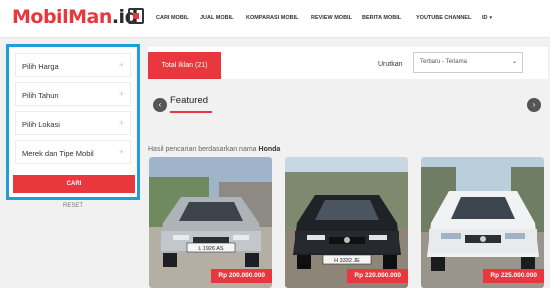  I want to click on sort-select: Terbaru - Terlama ⌄, so click(468, 62).